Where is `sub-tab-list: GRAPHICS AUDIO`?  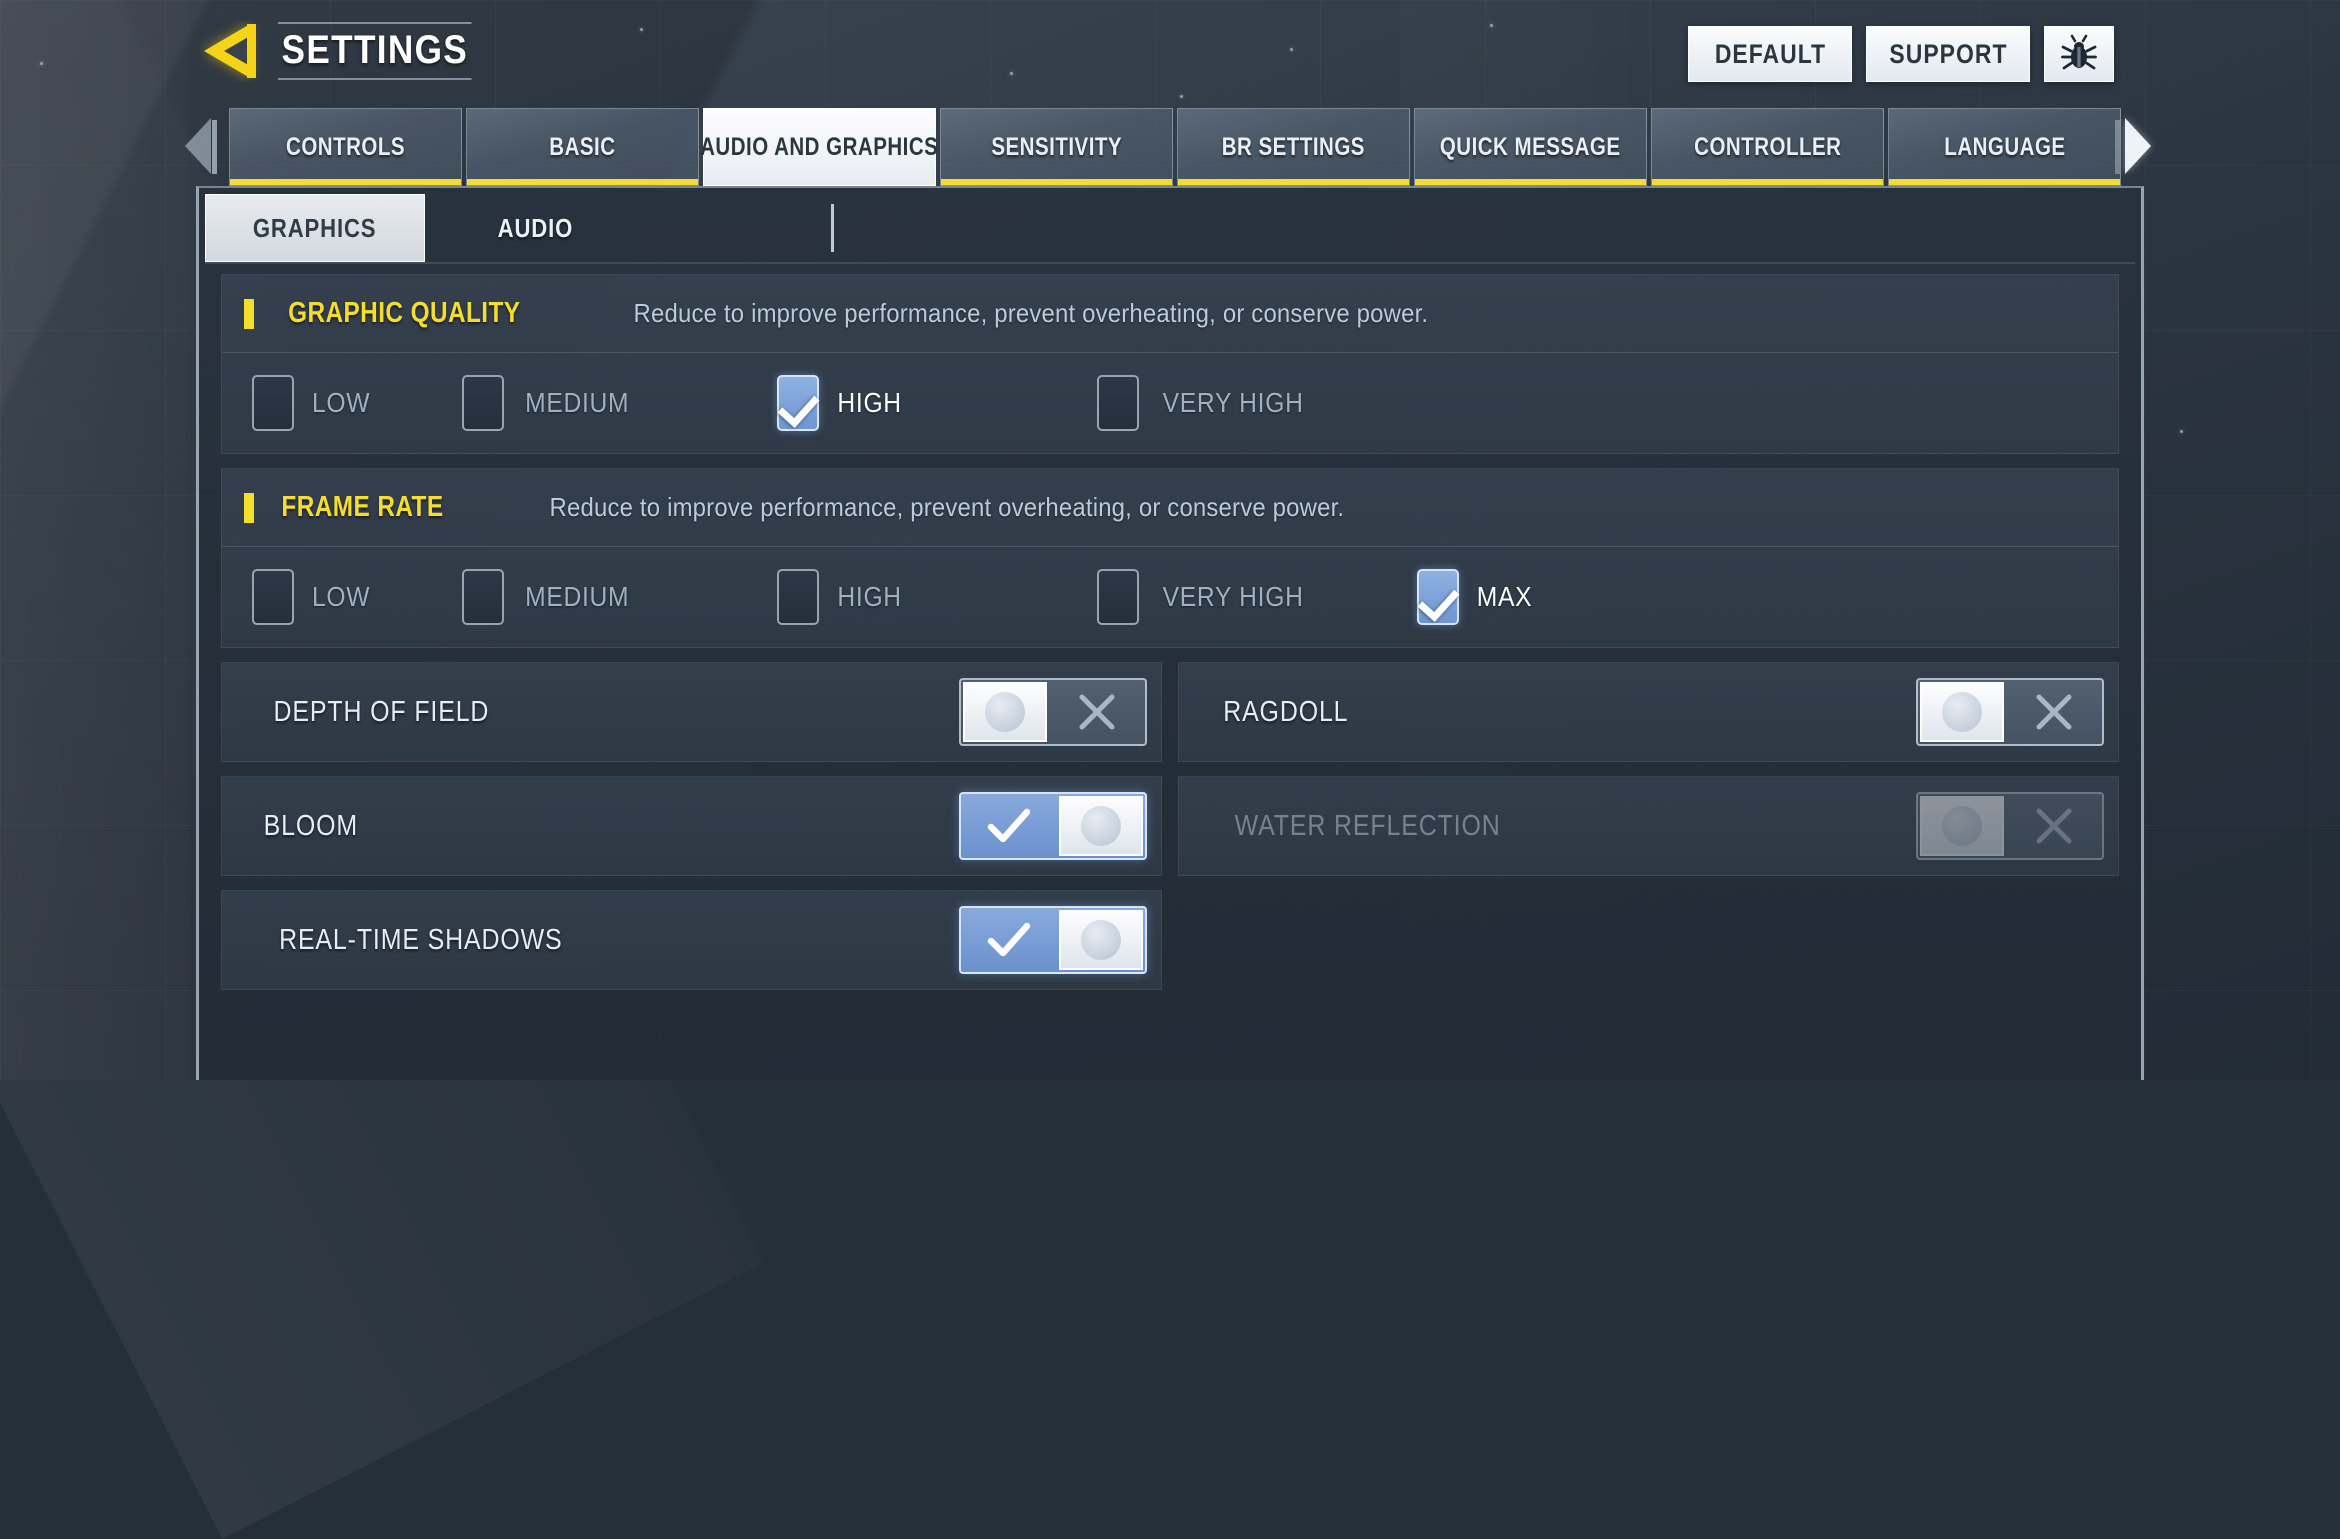 sub-tab-list: GRAPHICS AUDIO is located at coordinates (425, 228).